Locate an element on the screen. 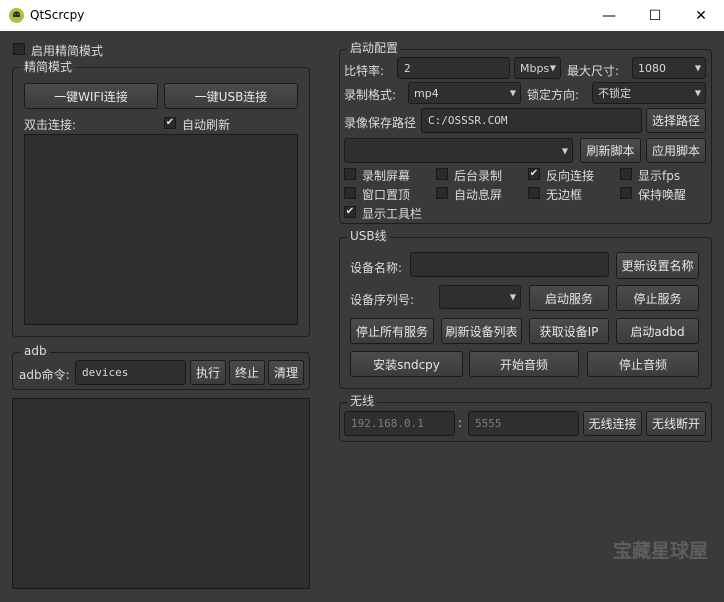 This screenshot has width=724, height=602. apply-script-button: 应用脚本 is located at coordinates (676, 150).